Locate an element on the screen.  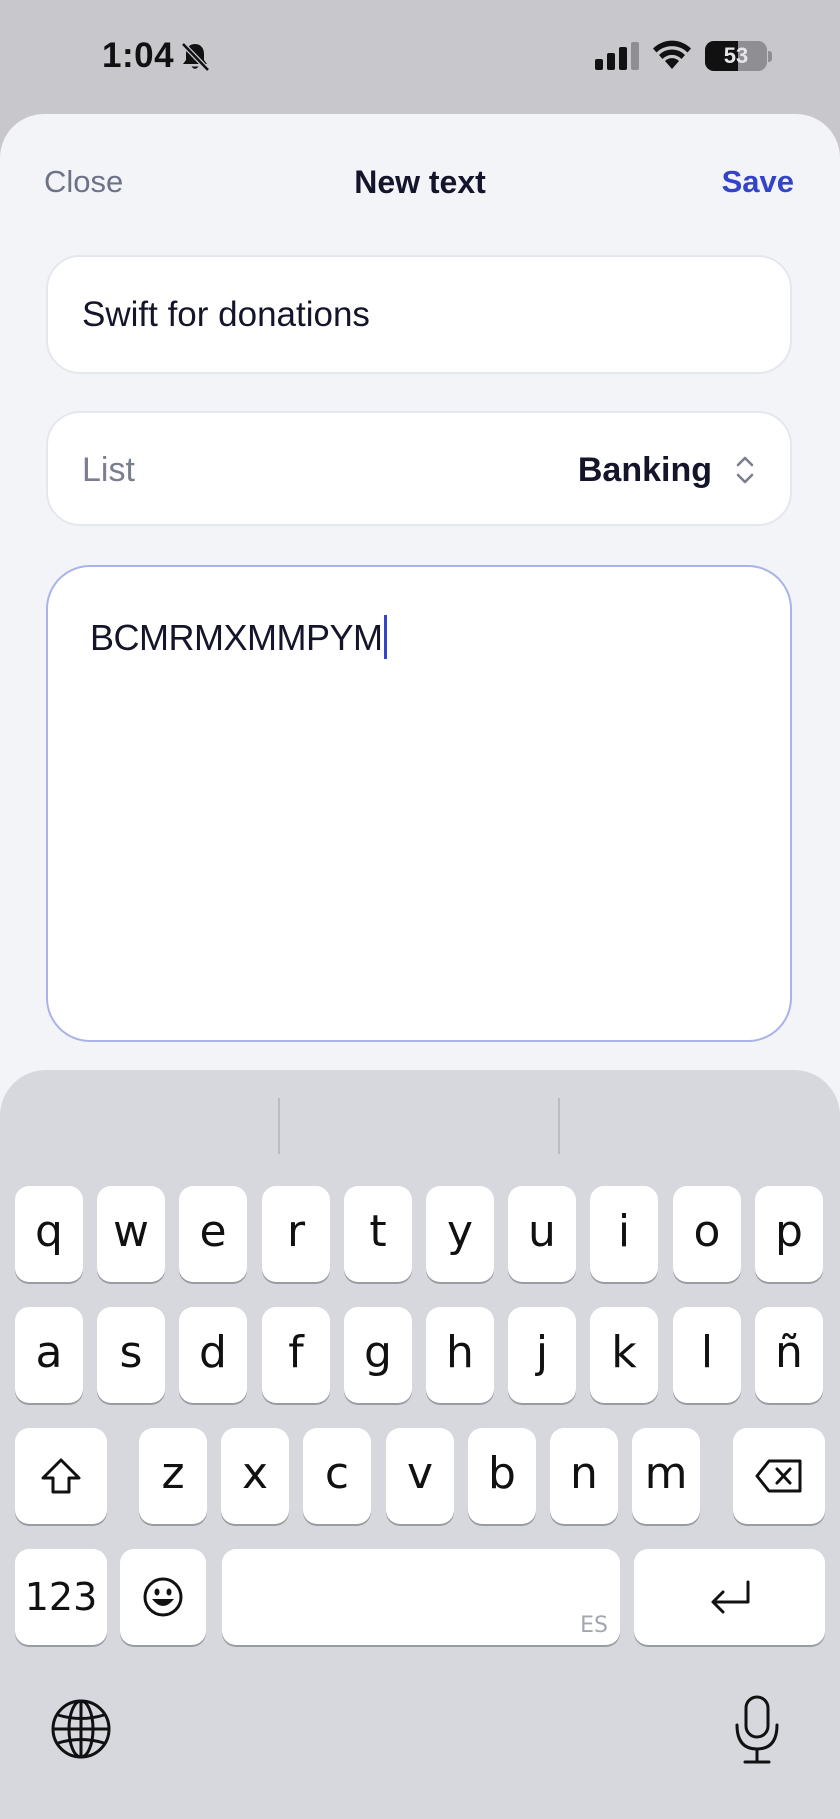
numbers-key-label: 123 is located at coordinates (61, 1597).